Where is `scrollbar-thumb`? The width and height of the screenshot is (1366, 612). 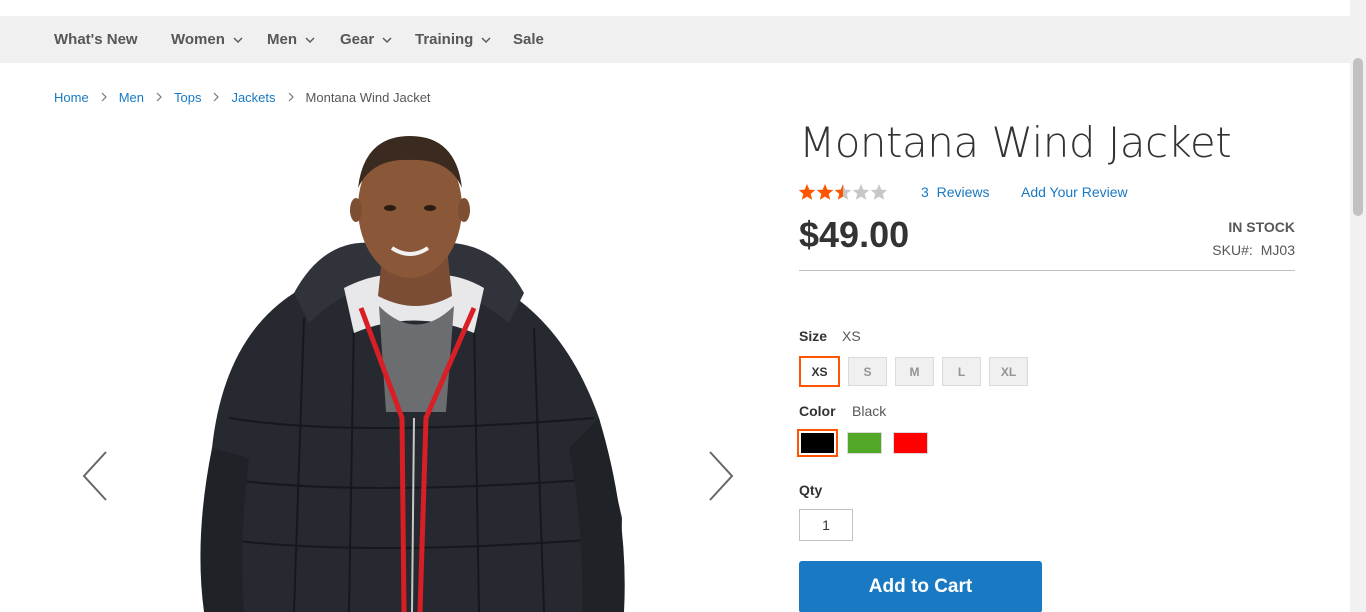
scrollbar-thumb is located at coordinates (1358, 137).